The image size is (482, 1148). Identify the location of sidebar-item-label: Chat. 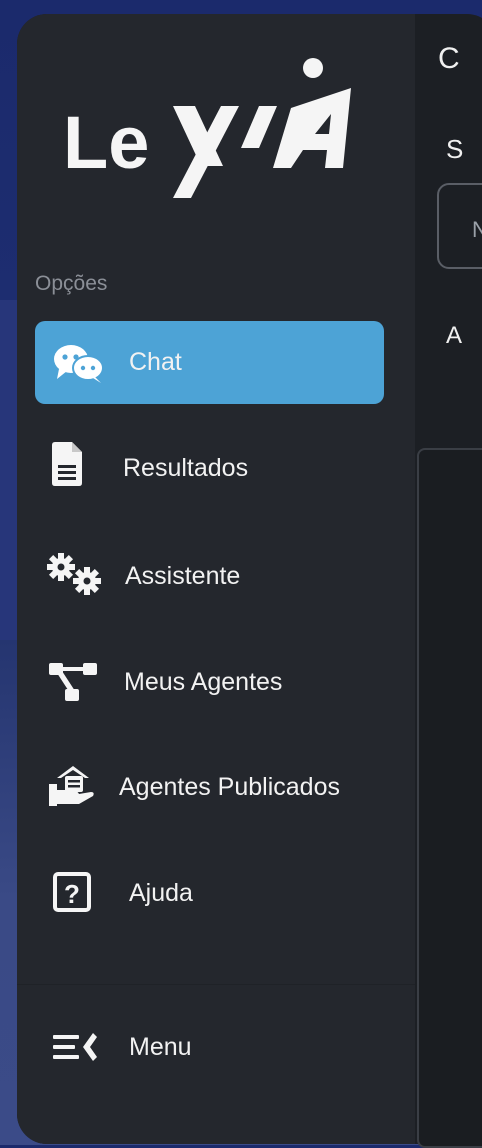
(155, 362).